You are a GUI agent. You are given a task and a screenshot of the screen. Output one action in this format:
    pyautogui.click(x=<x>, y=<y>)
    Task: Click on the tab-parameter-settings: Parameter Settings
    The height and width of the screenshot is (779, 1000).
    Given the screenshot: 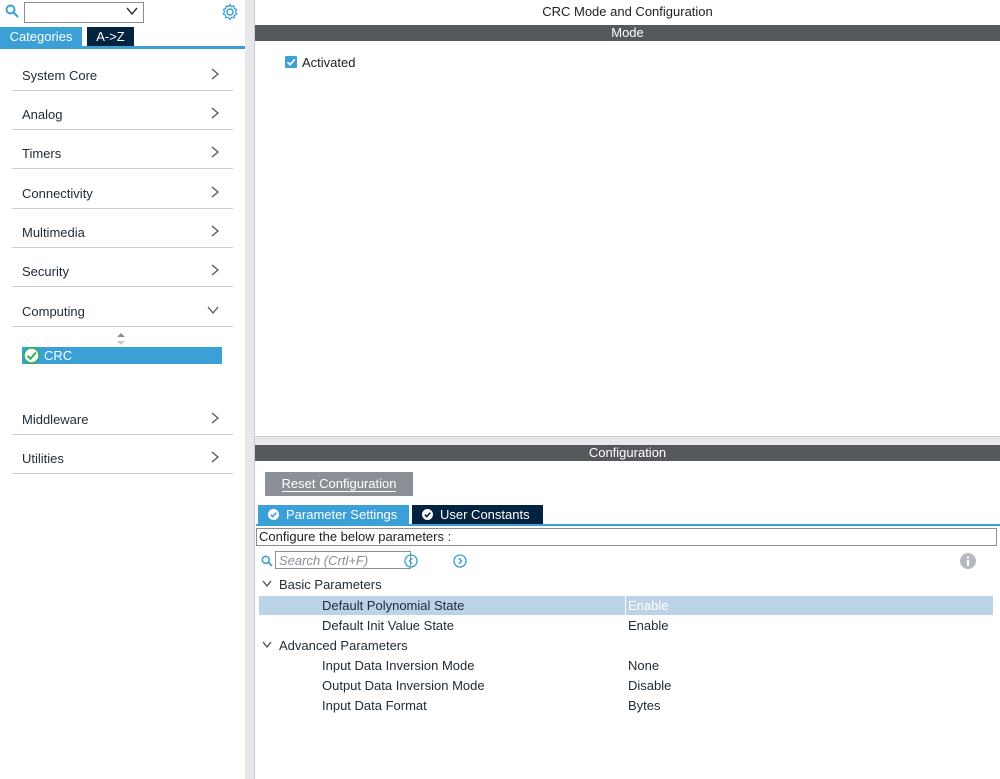 What is the action you would take?
    pyautogui.click(x=333, y=514)
    